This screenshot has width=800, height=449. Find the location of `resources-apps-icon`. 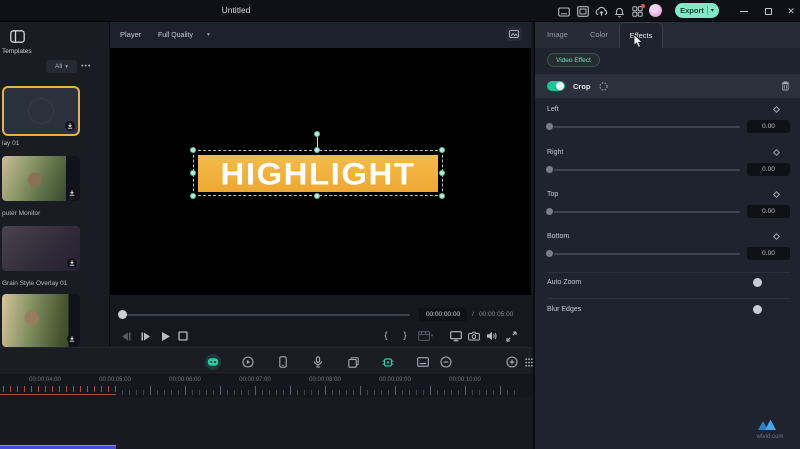

resources-apps-icon is located at coordinates (638, 11).